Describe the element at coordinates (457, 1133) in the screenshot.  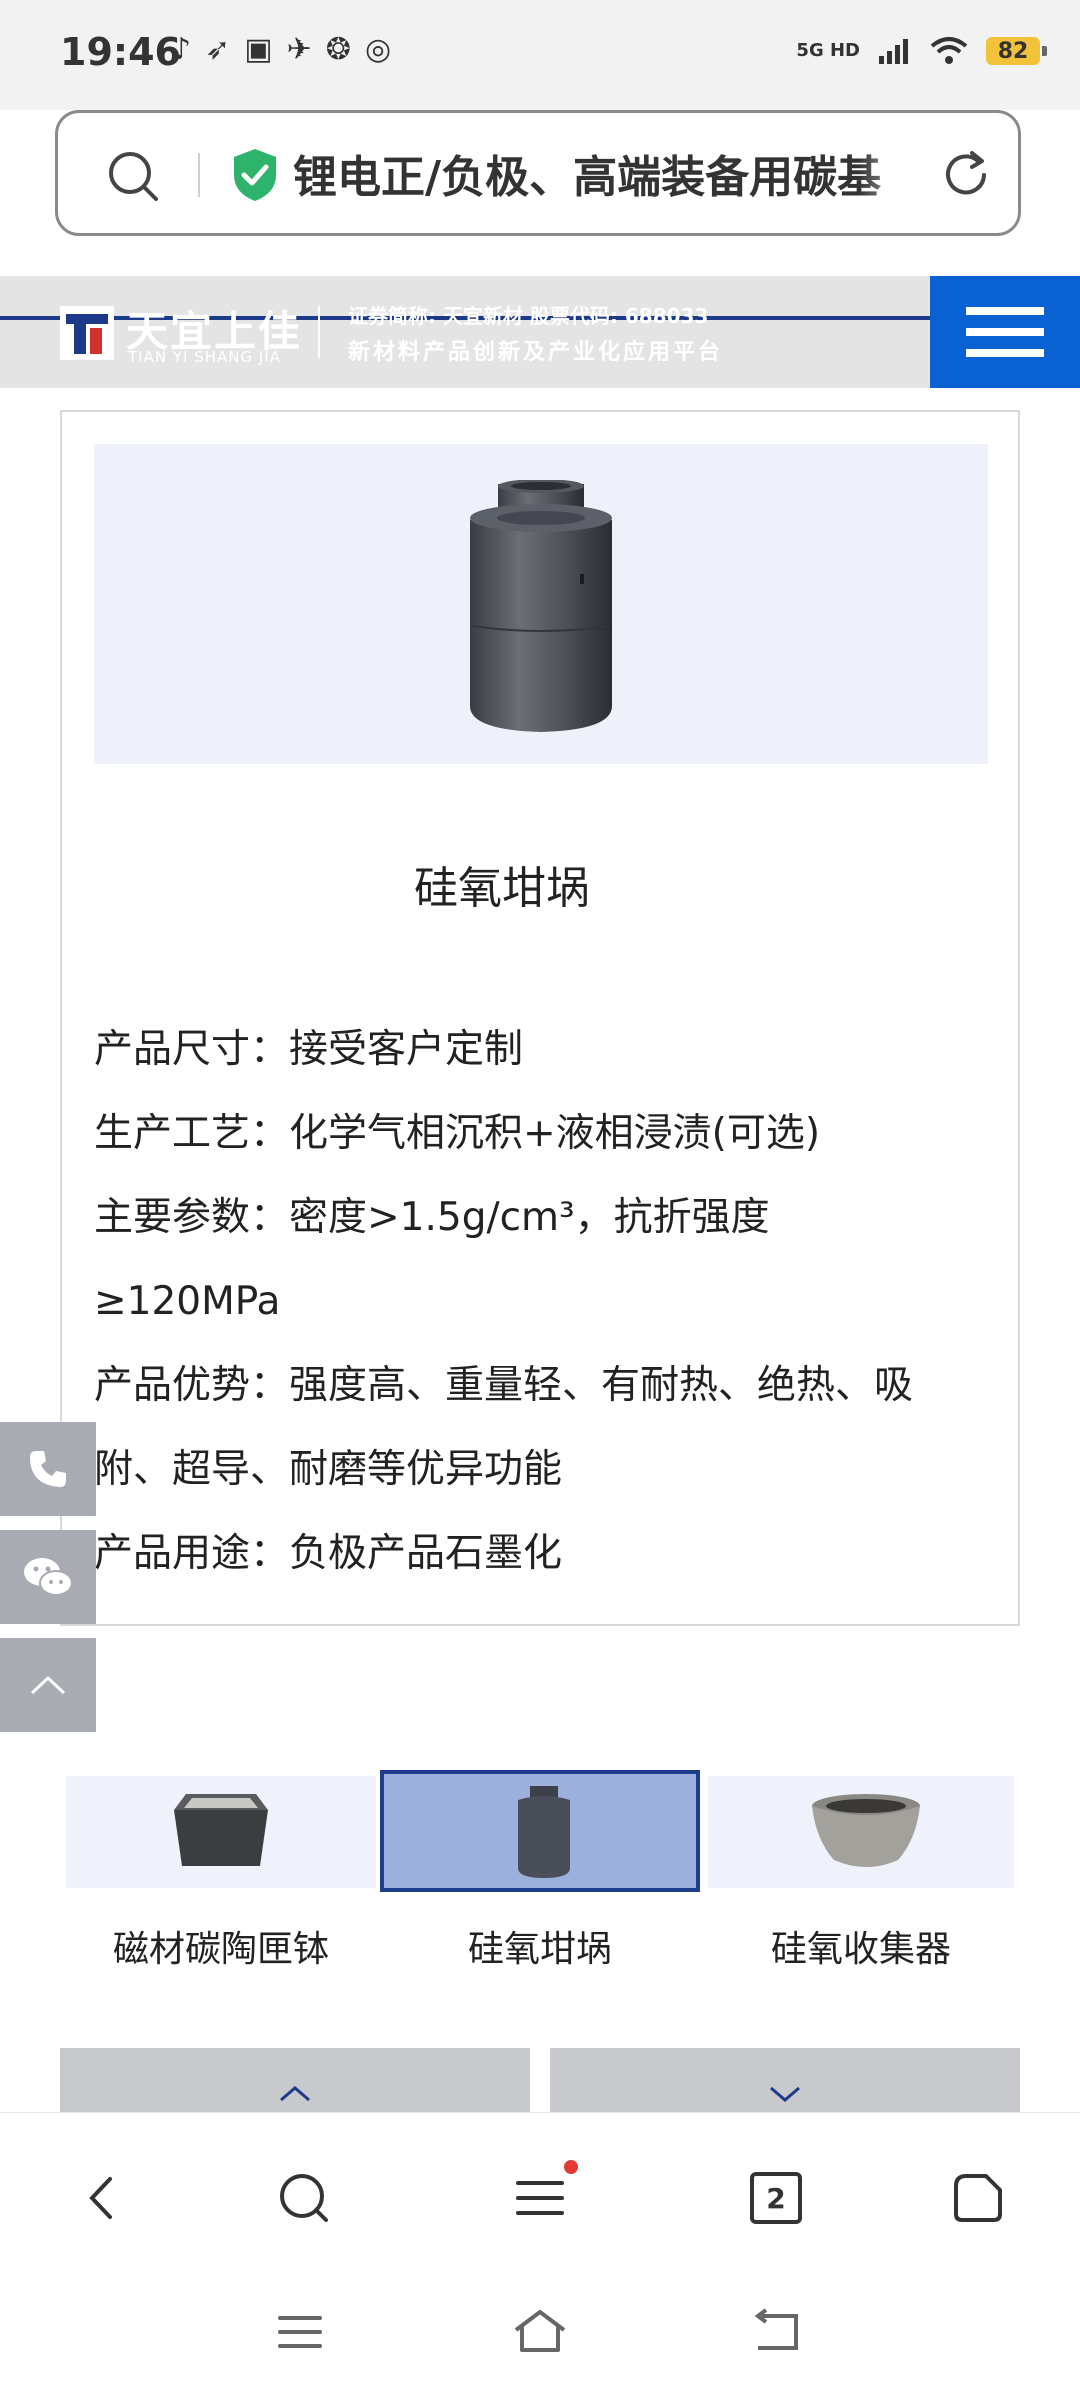
I see `spec-process: 生产工艺：化学气相沉积+液相浸渍(可选)` at that location.